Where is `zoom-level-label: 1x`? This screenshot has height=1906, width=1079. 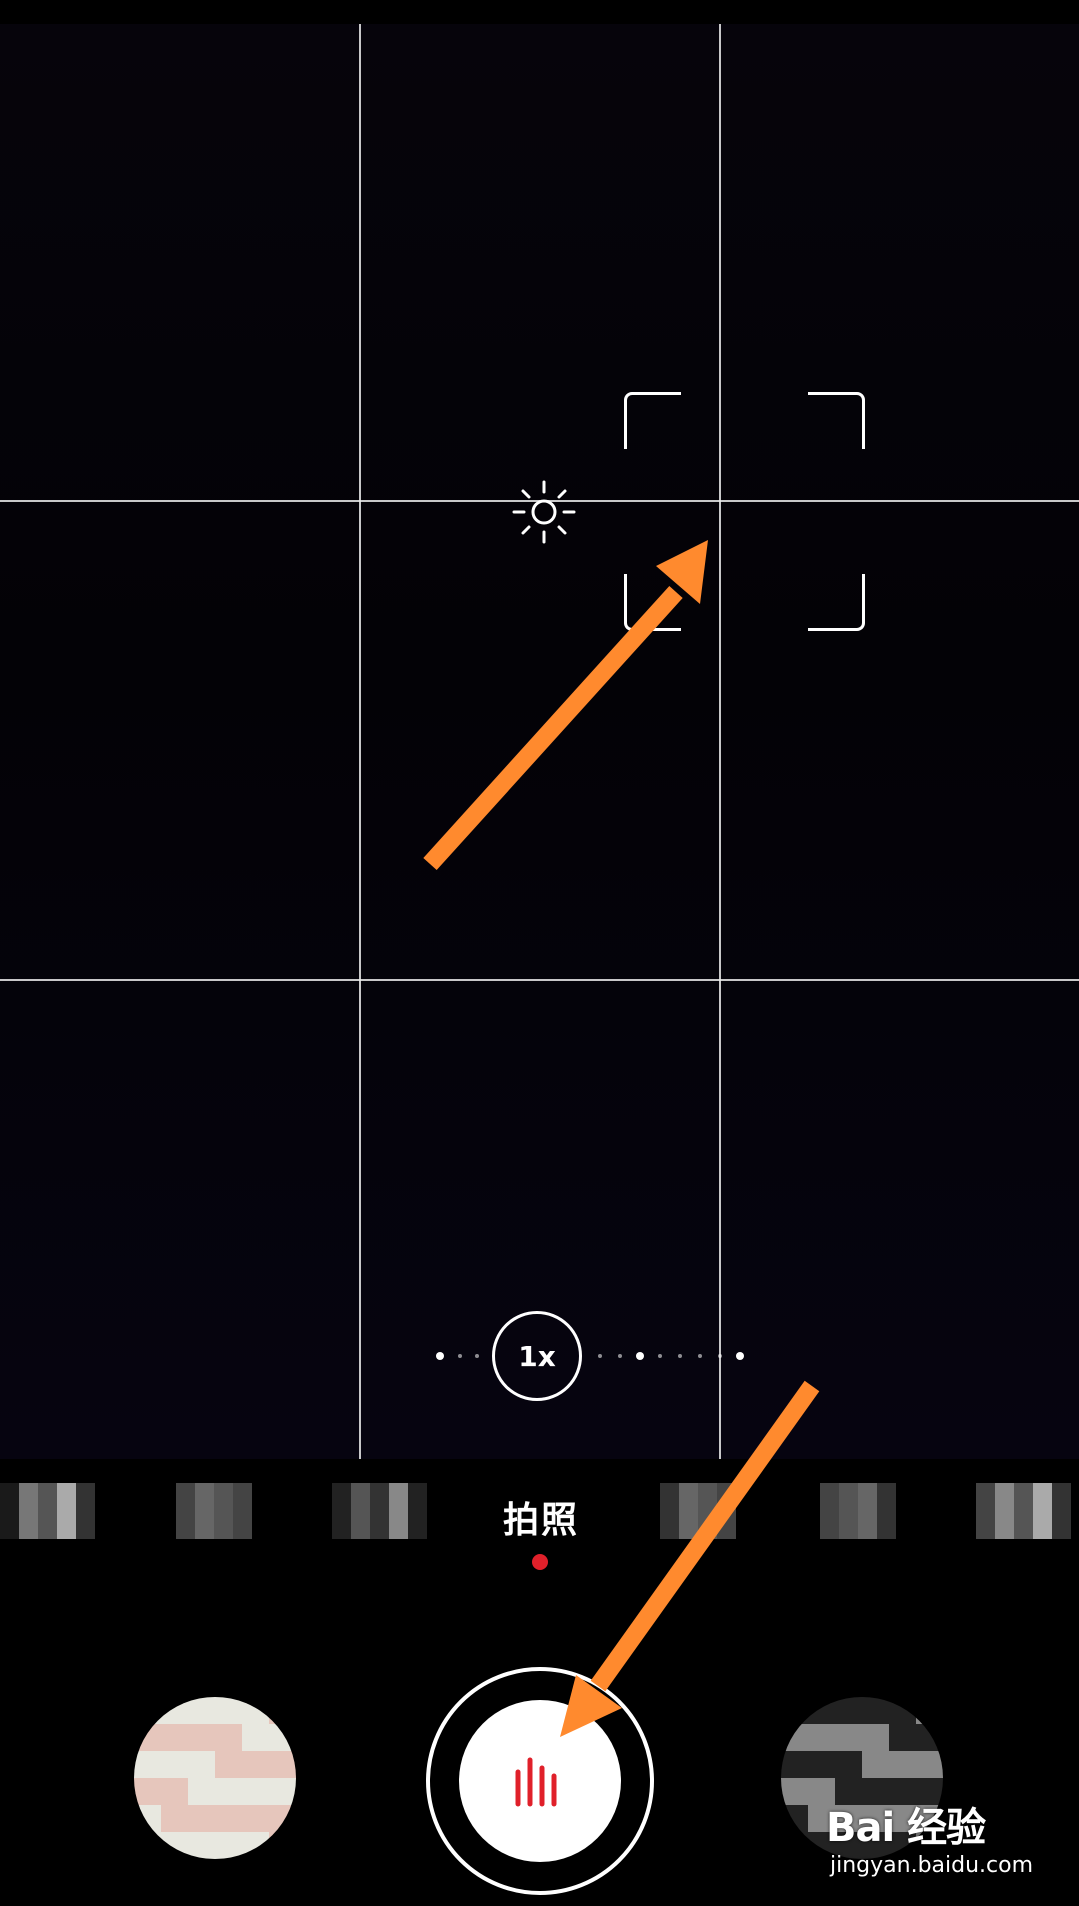 zoom-level-label: 1x is located at coordinates (537, 1356).